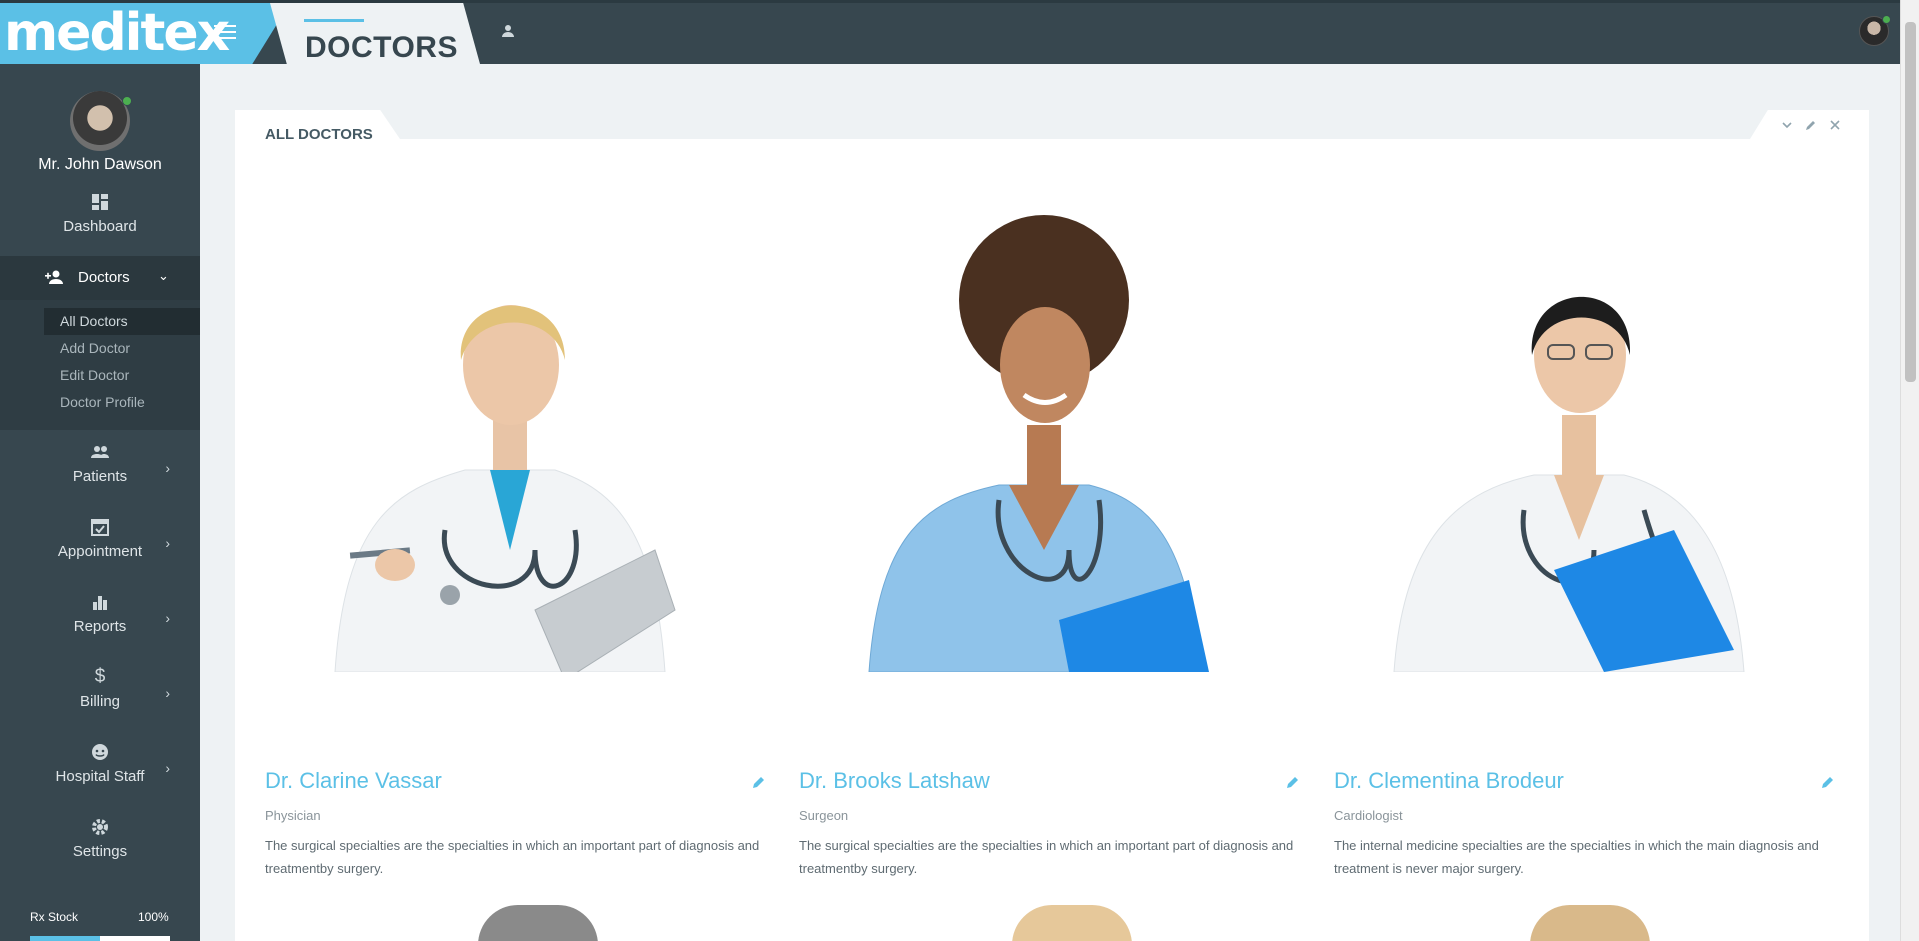  What do you see at coordinates (100, 164) in the screenshot?
I see `profile-name: Mr. John Dawson` at bounding box center [100, 164].